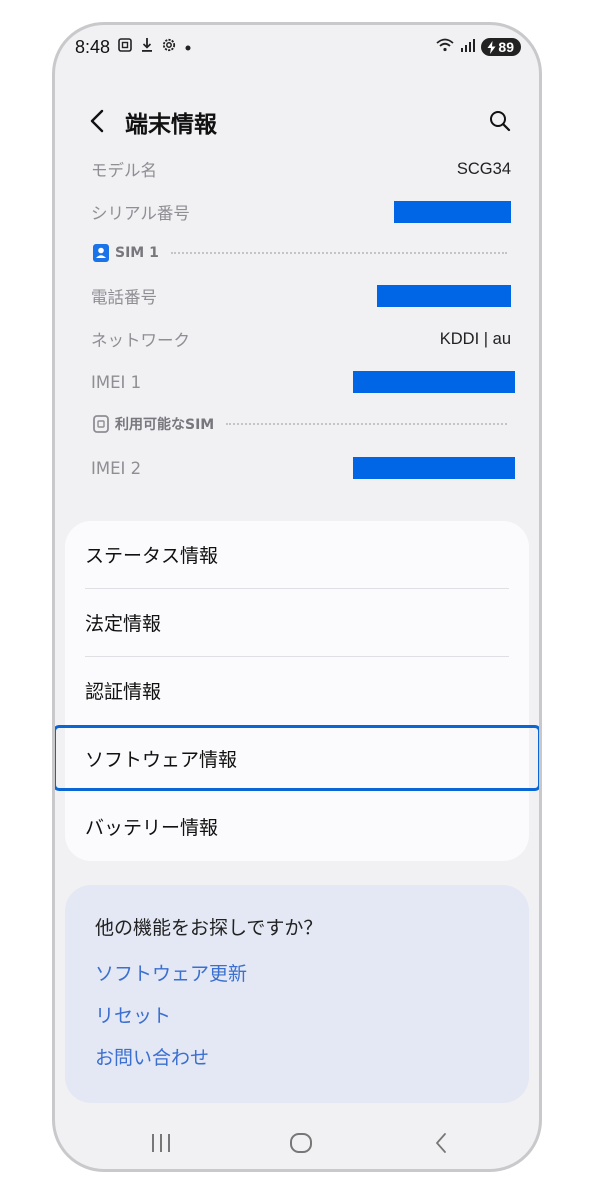 This screenshot has height=1200, width=600. What do you see at coordinates (491, 47) in the screenshot?
I see `charging-icon` at bounding box center [491, 47].